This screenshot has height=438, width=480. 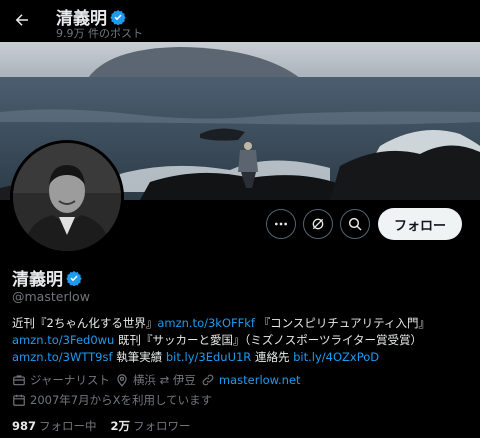 I want to click on grok-icon, so click(x=318, y=224).